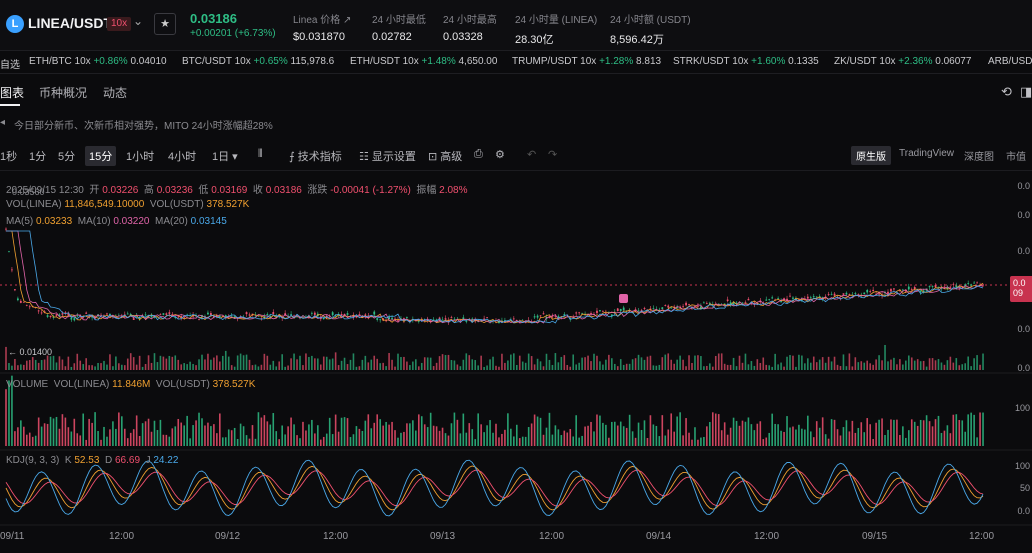 The image size is (1032, 553). I want to click on ohlc-chg: -0.00041 (-1.27%), so click(370, 190).